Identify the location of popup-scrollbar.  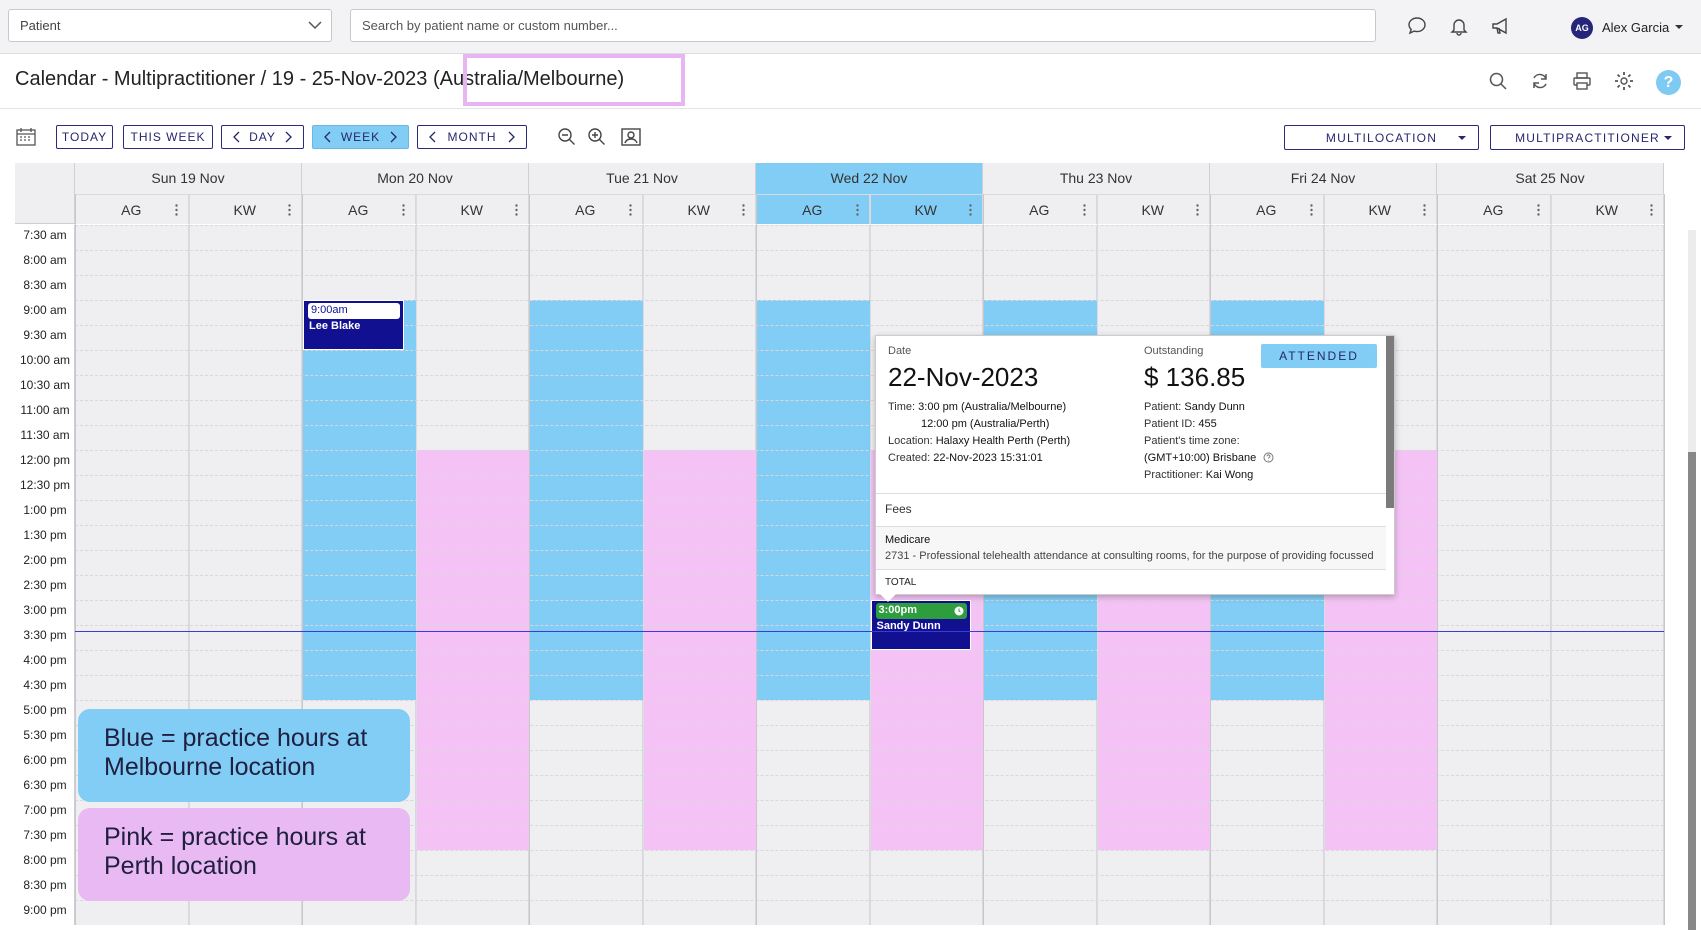
(1390, 422).